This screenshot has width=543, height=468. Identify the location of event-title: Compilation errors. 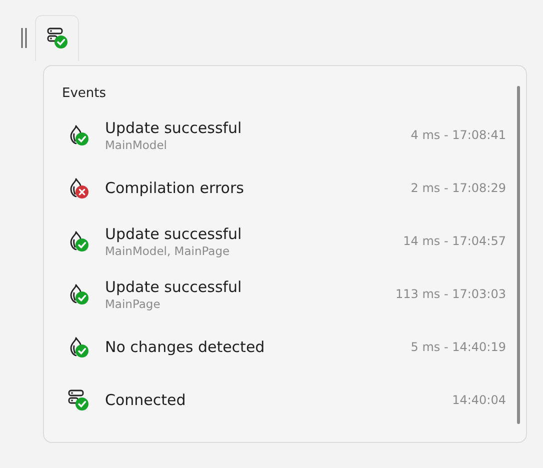
(175, 188).